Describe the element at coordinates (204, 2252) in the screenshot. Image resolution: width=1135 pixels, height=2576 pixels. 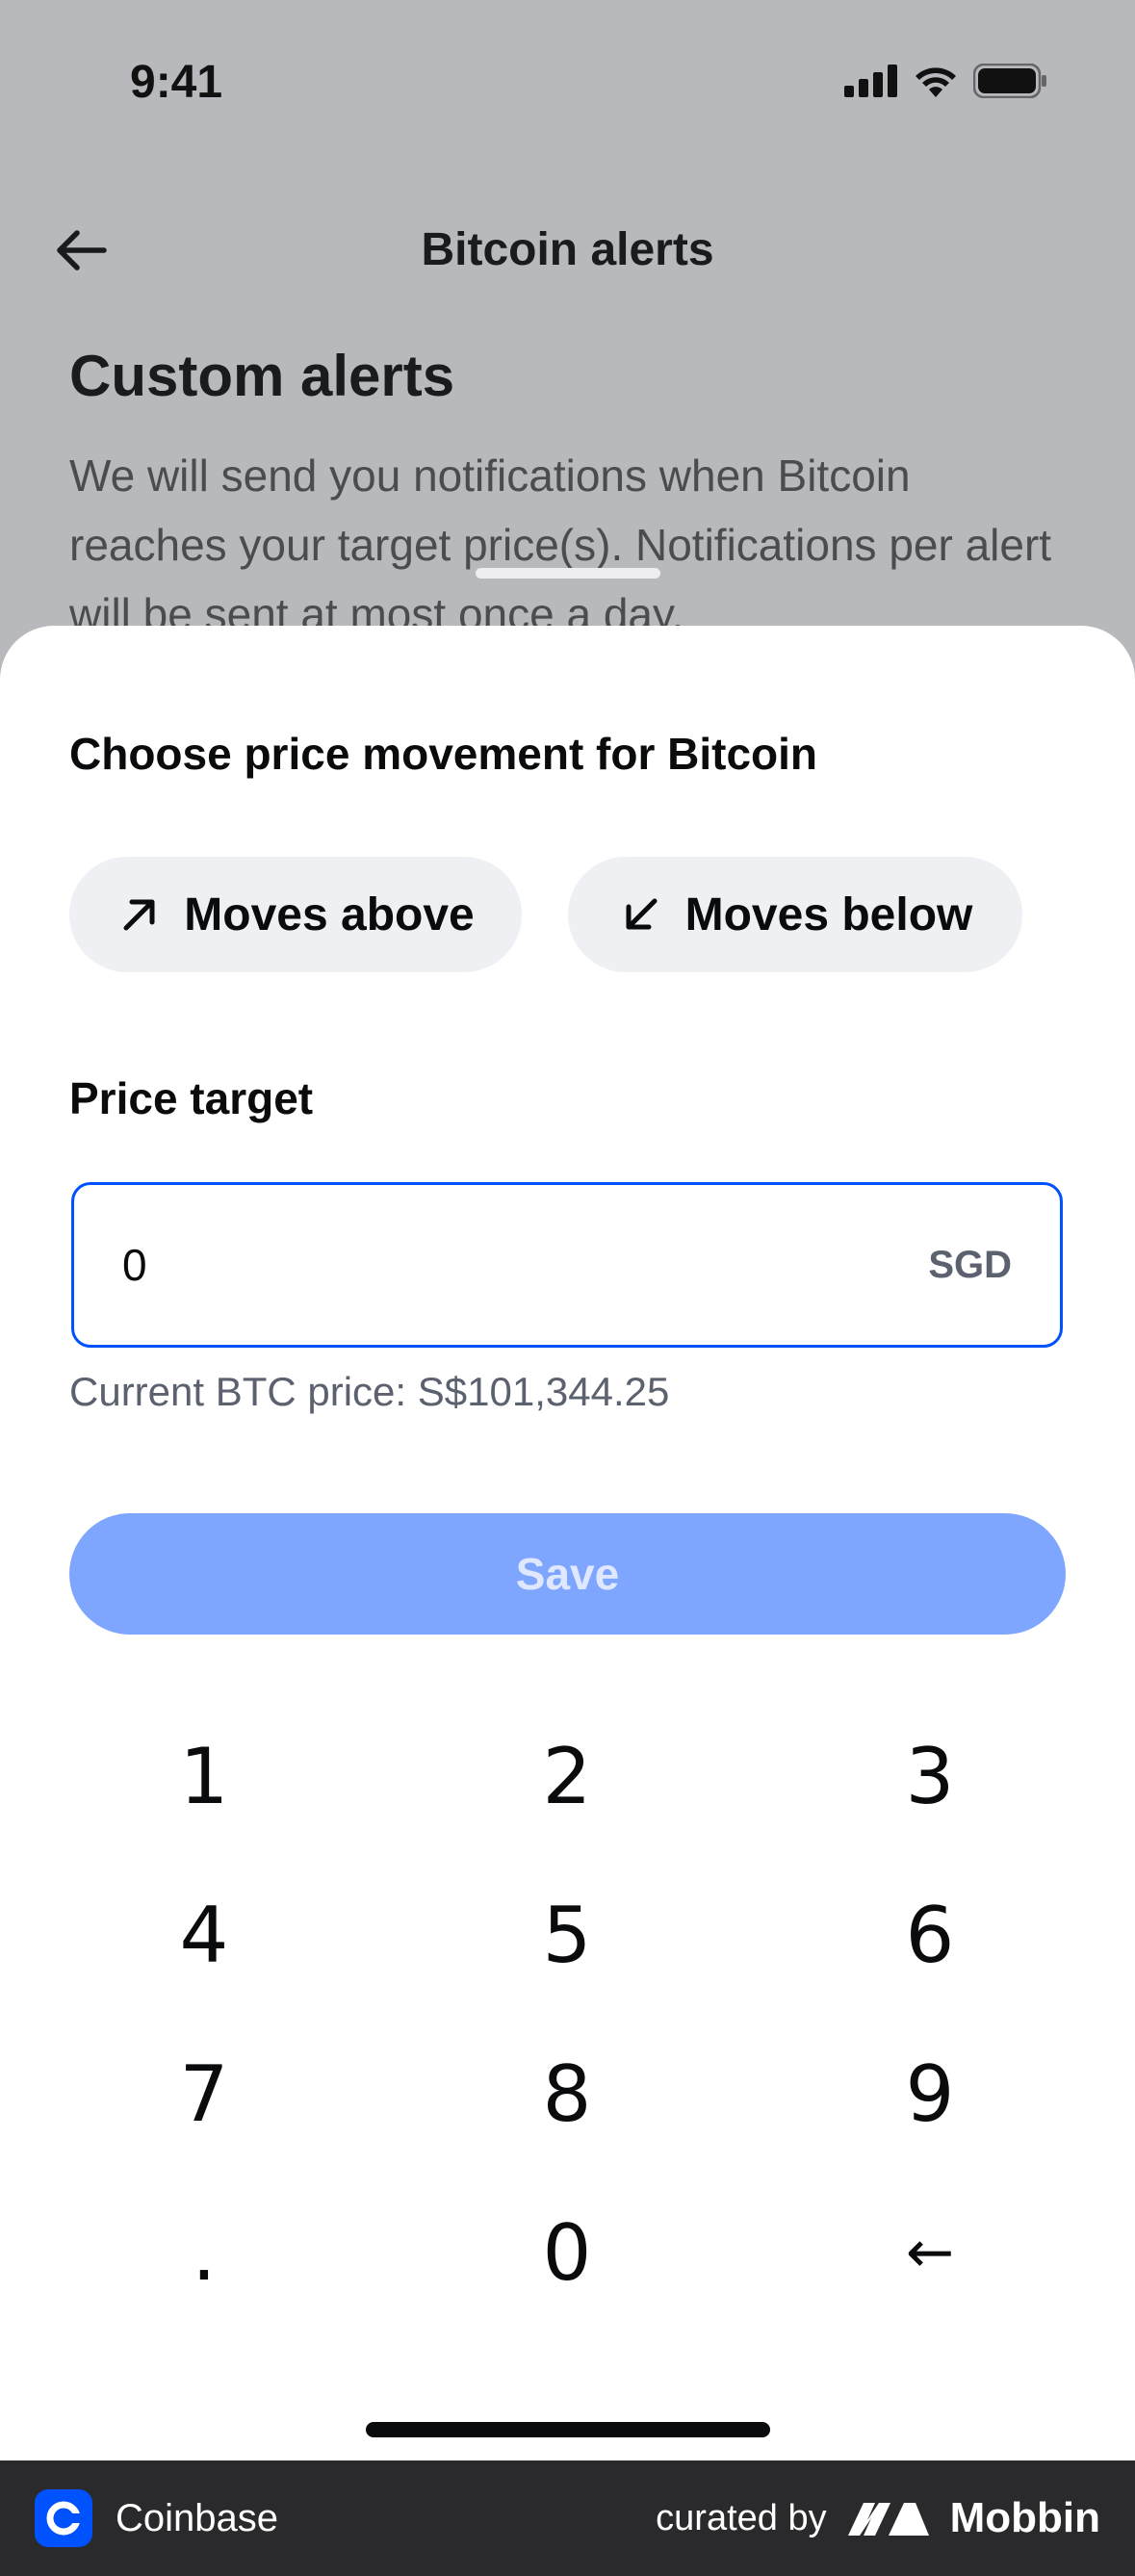
I see `key-decimal: .` at that location.